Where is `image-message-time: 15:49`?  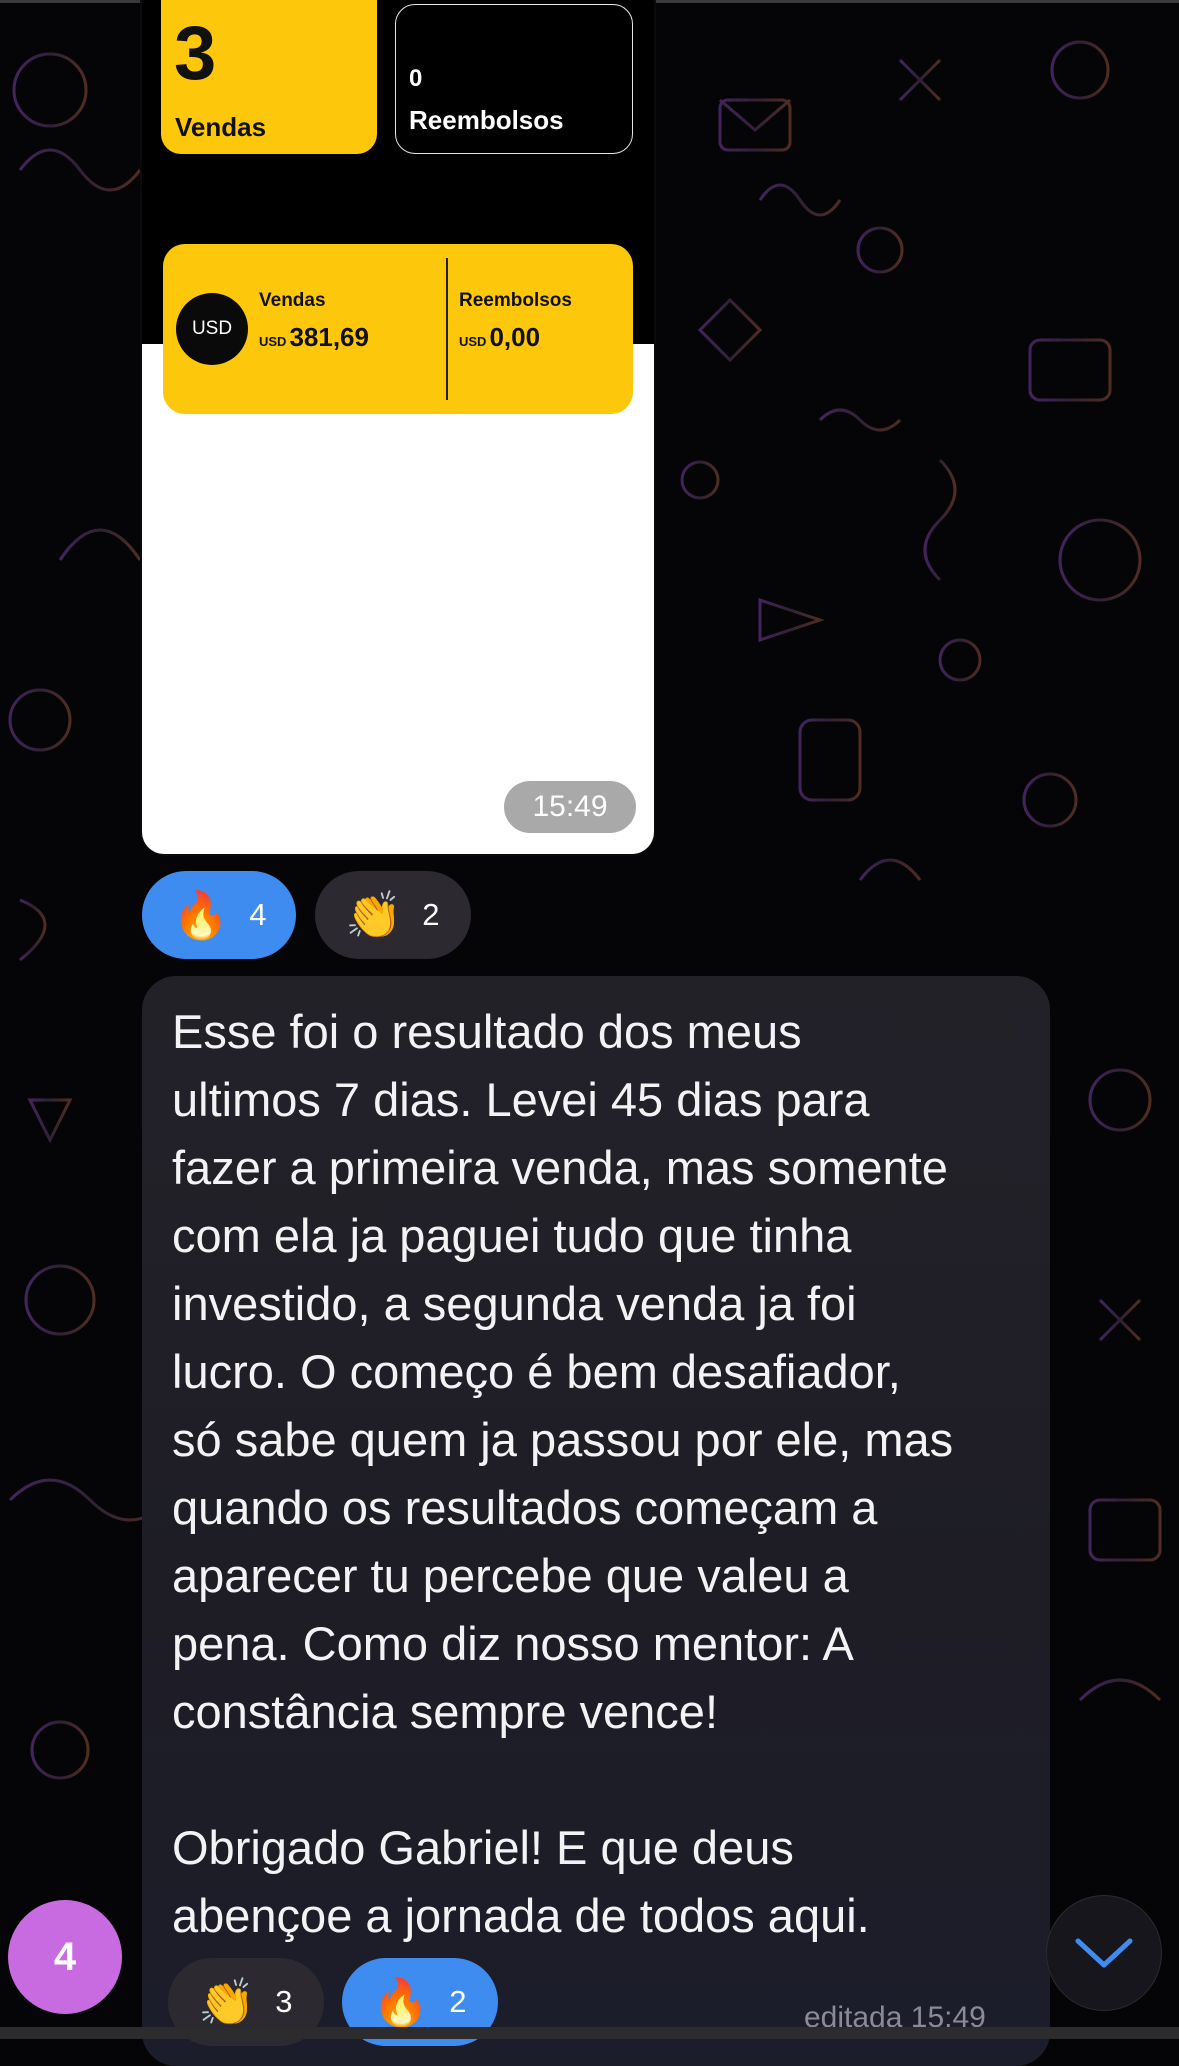
image-message-time: 15:49 is located at coordinates (570, 807).